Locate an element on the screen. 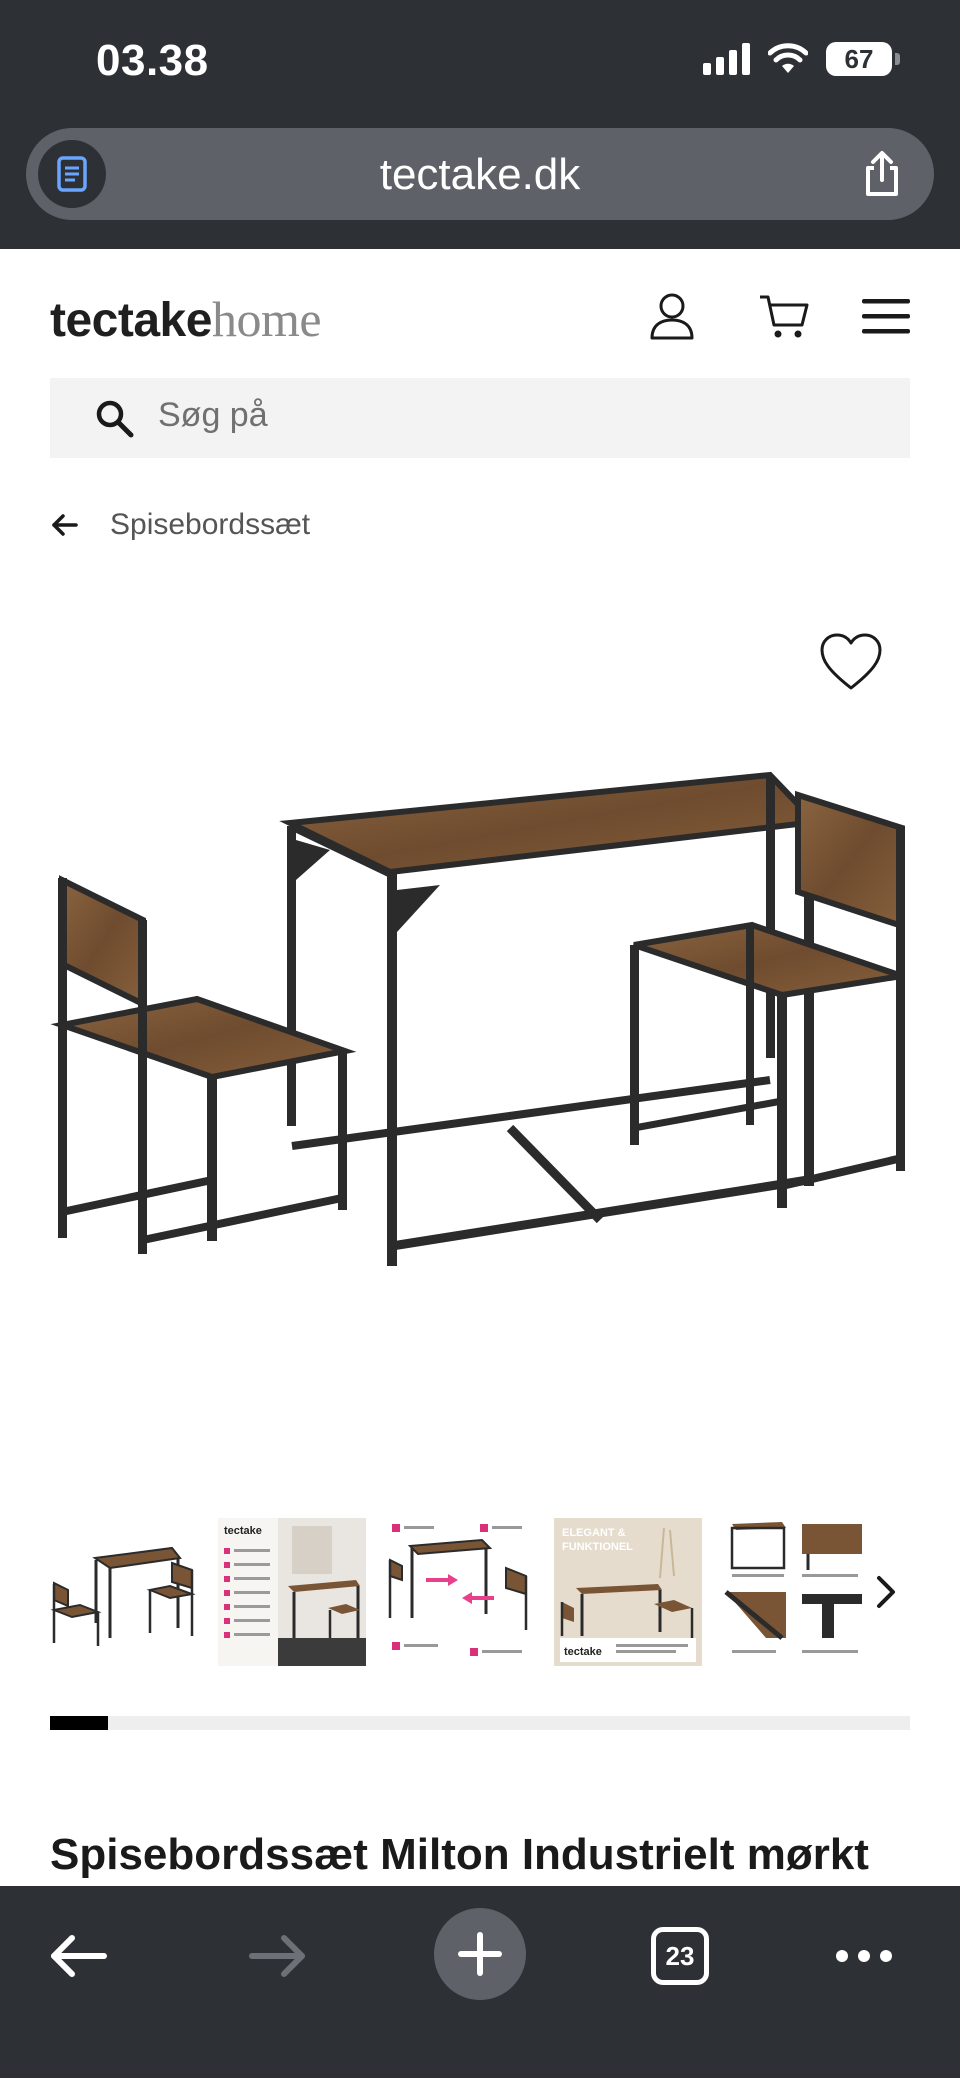 Image resolution: width=960 pixels, height=2078 pixels. status-time: 03.38 is located at coordinates (152, 60).